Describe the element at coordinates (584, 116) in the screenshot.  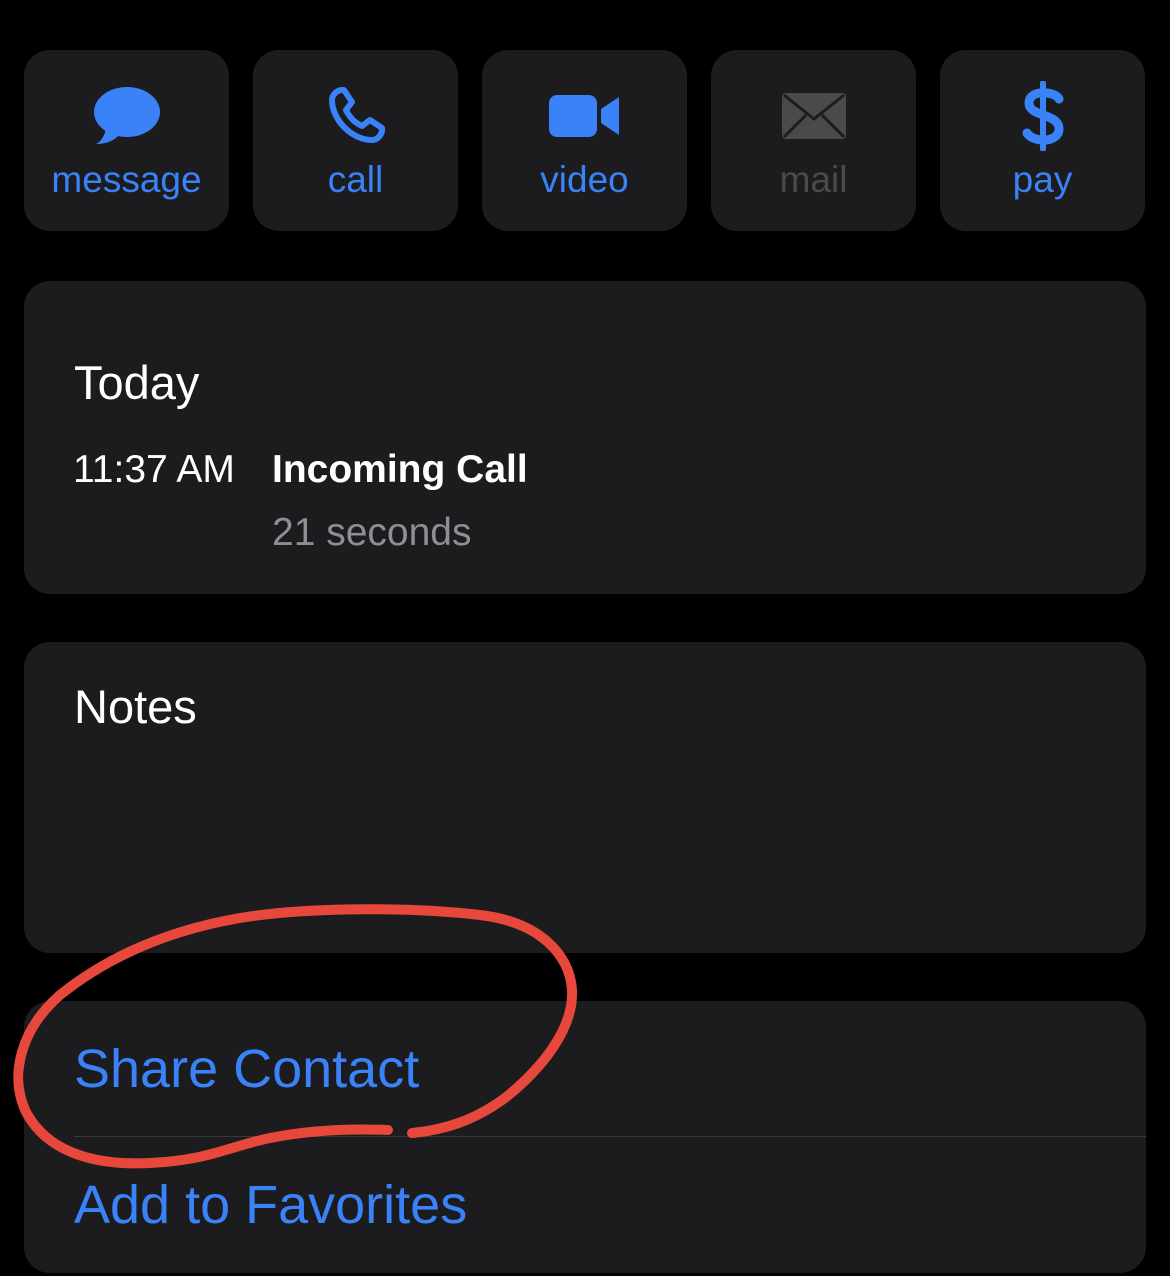
I see `video-camera-icon` at that location.